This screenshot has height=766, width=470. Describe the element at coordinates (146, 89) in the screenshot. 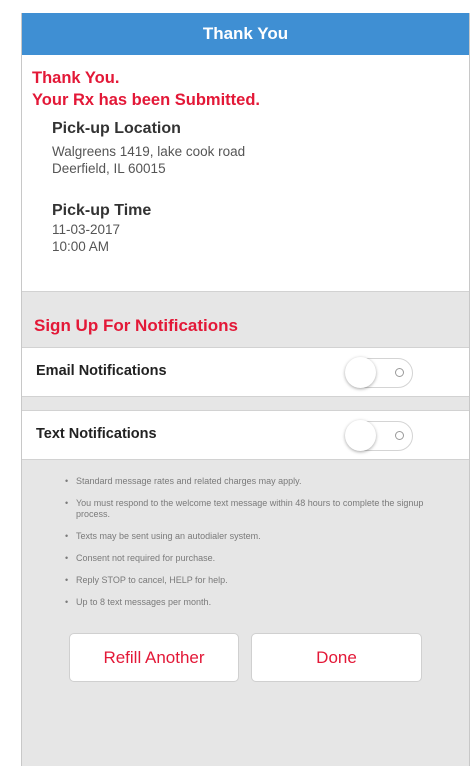

I see `confirmation-message: Thank You. Your Rx has been Submitted.` at that location.